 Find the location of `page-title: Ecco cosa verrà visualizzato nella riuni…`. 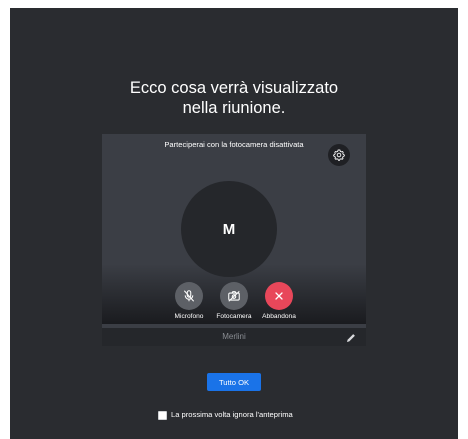

page-title: Ecco cosa verrà visualizzato nella riuni… is located at coordinates (234, 98).